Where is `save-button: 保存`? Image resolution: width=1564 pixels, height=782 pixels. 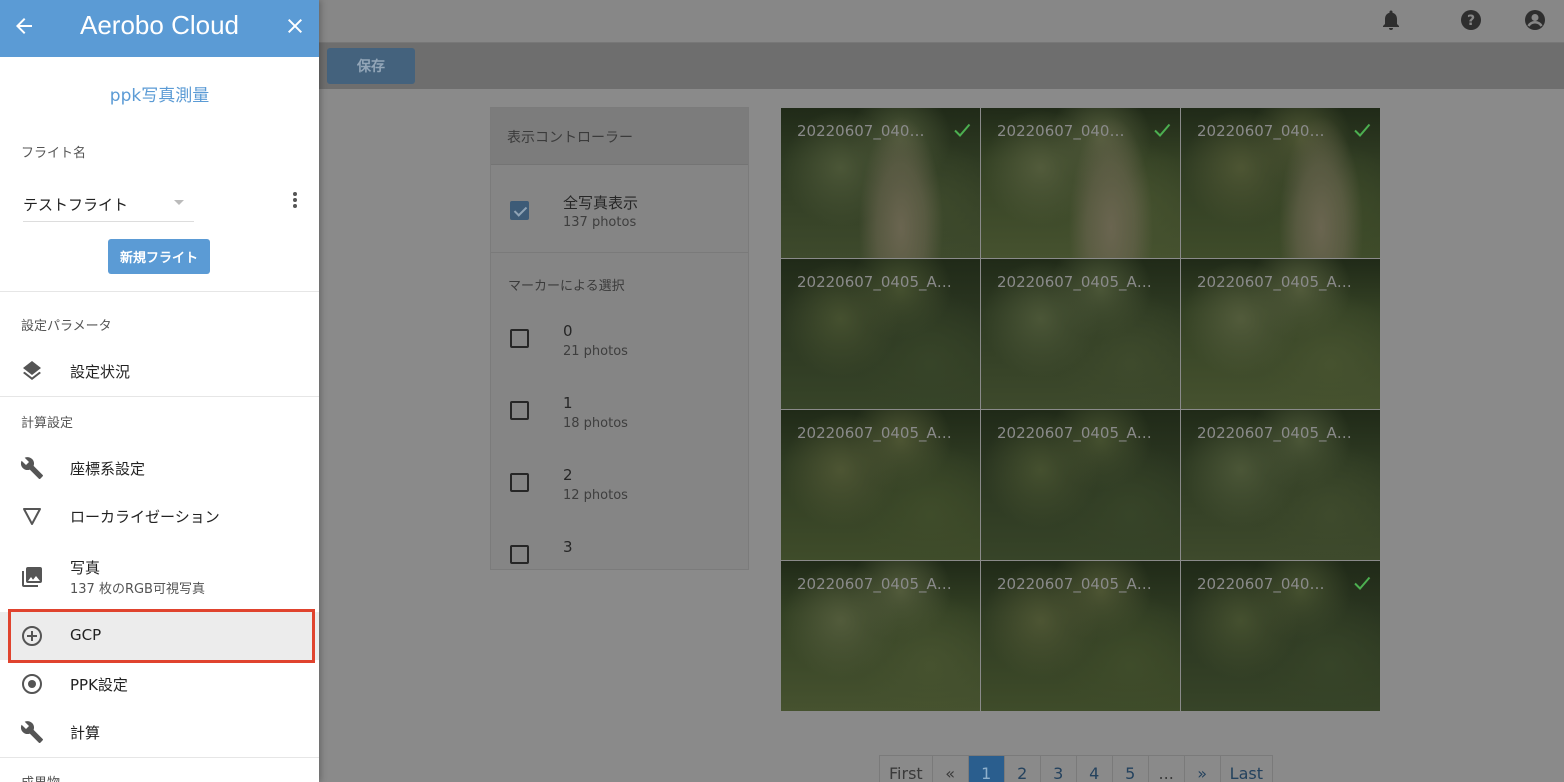 save-button: 保存 is located at coordinates (371, 66).